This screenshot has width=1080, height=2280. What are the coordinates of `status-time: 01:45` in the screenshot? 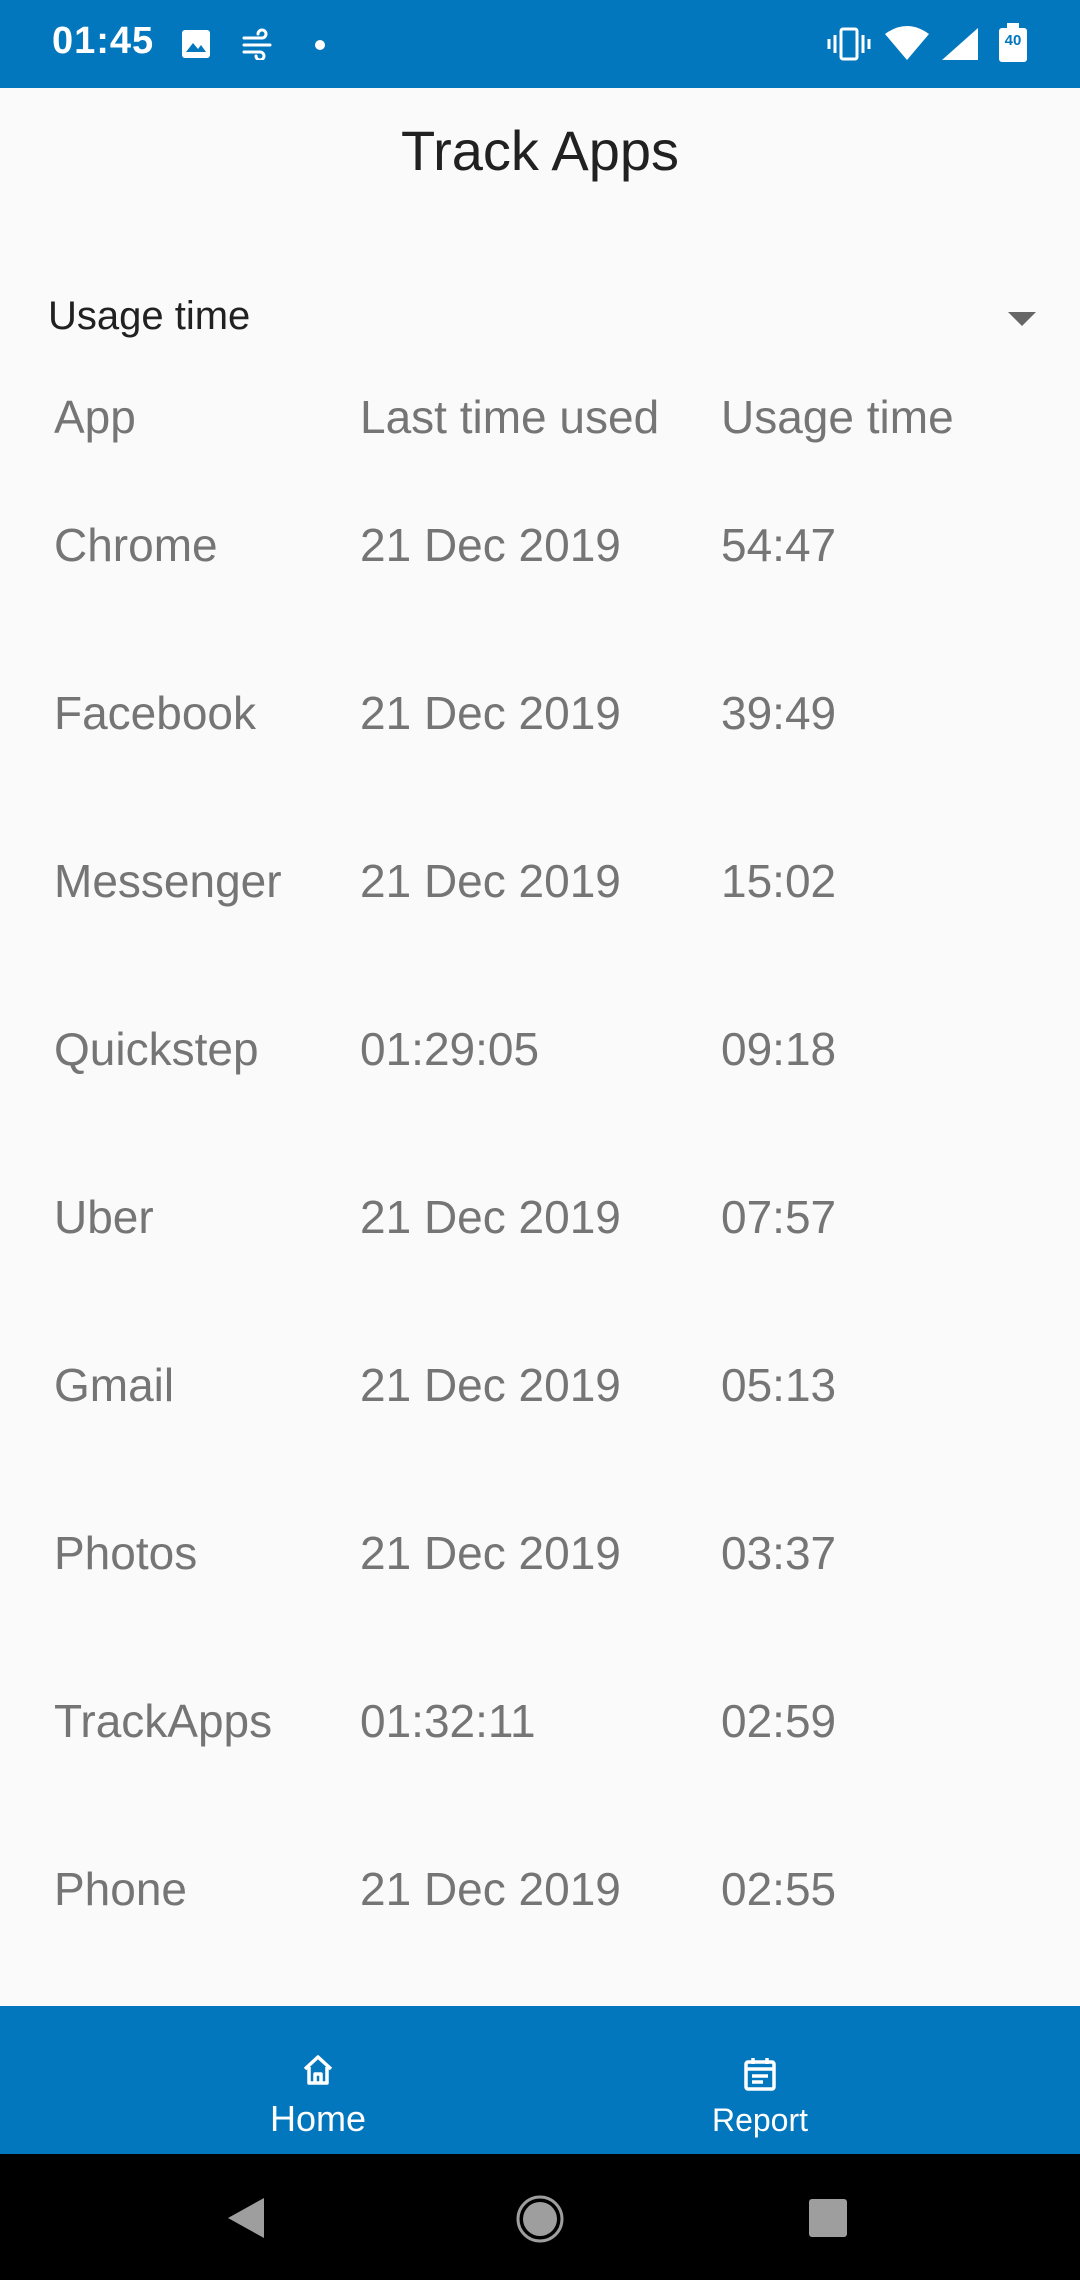 It's located at (103, 41).